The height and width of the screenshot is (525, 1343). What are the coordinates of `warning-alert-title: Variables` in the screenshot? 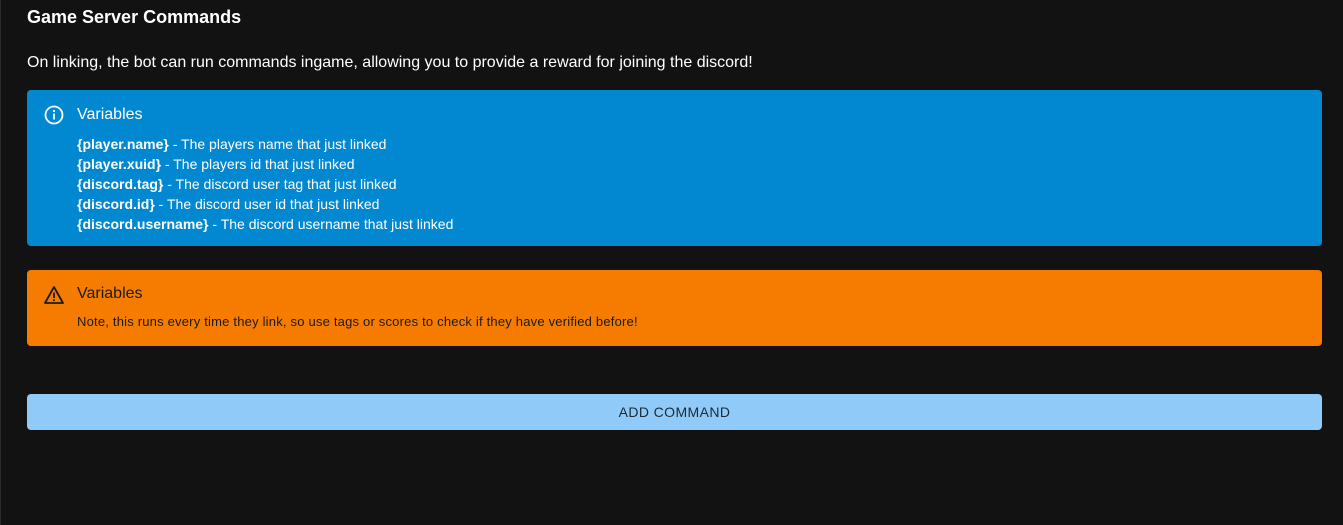 It's located at (110, 293).